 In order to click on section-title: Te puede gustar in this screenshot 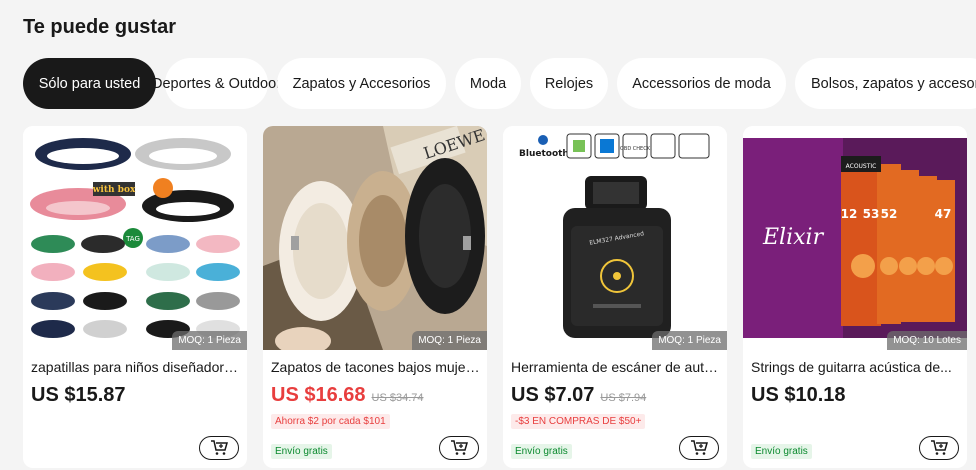, I will do `click(99, 27)`.